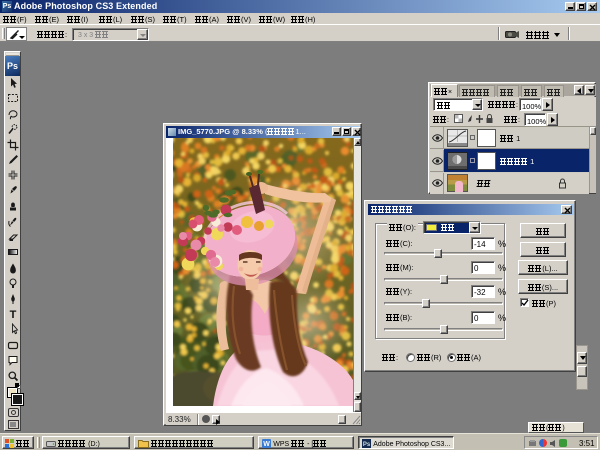 This screenshot has width=600, height=450. I want to click on svg-text: T, so click(13, 314).